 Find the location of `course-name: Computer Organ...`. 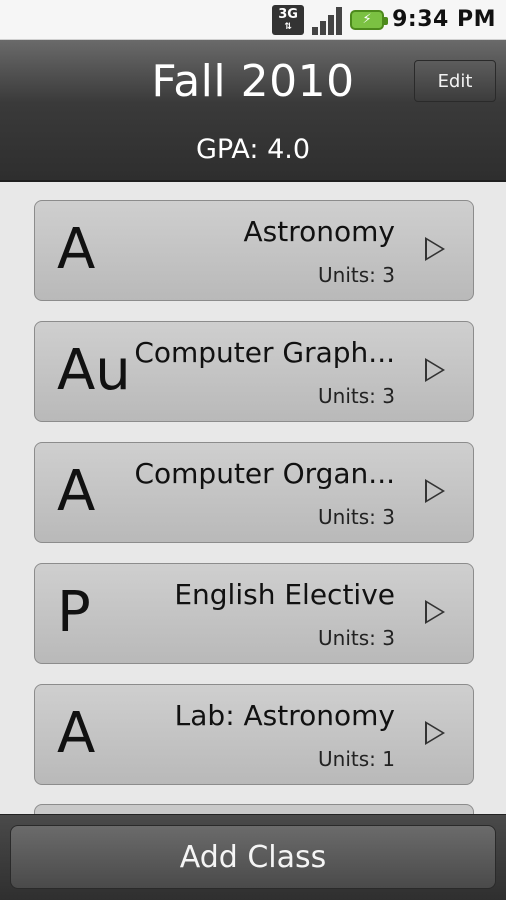

course-name: Computer Organ... is located at coordinates (264, 473).